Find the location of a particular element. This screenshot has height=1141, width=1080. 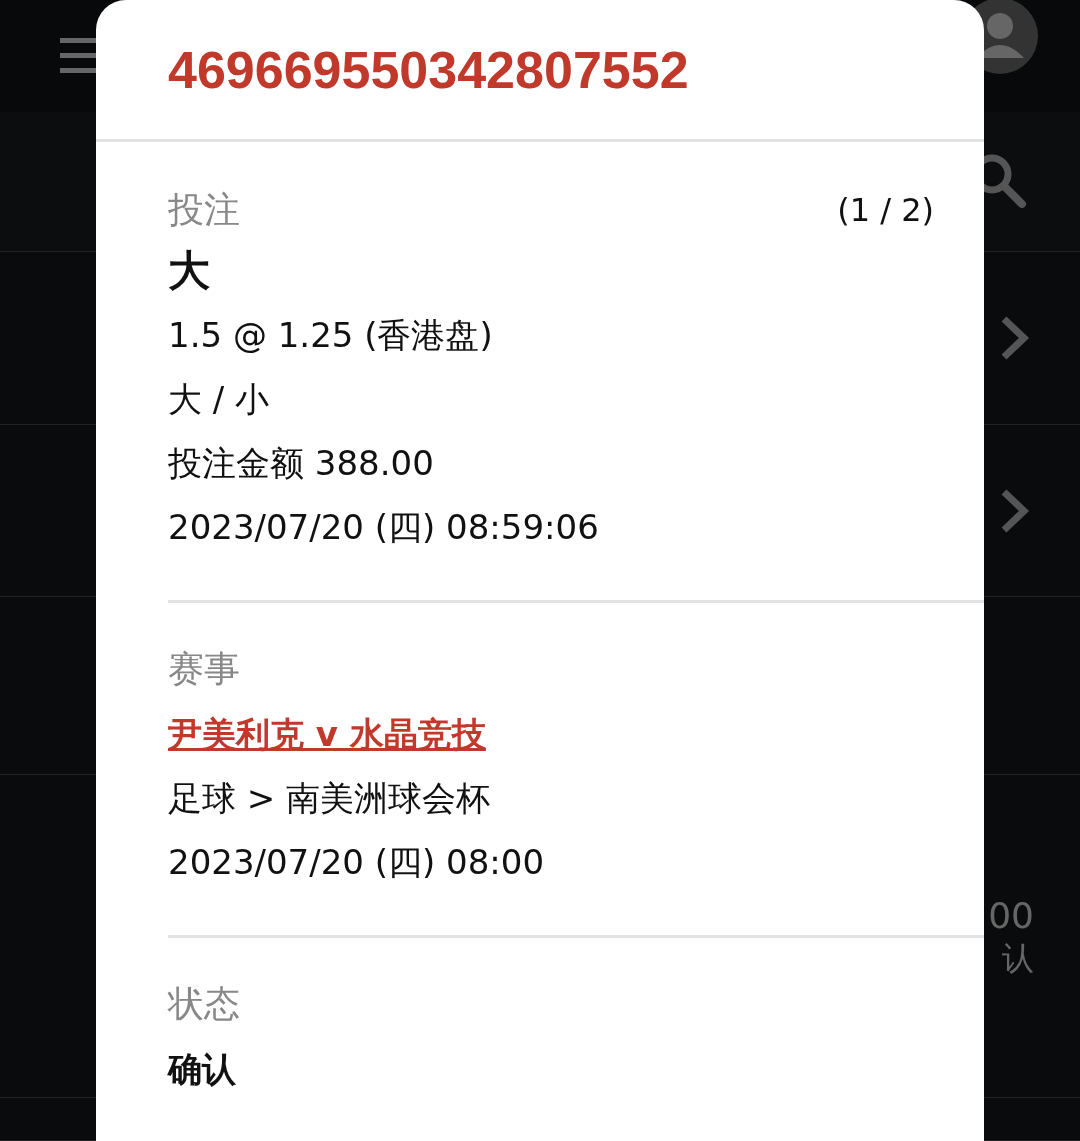

competition-text: 足球 > 南美洲球会杯 is located at coordinates (330, 798).